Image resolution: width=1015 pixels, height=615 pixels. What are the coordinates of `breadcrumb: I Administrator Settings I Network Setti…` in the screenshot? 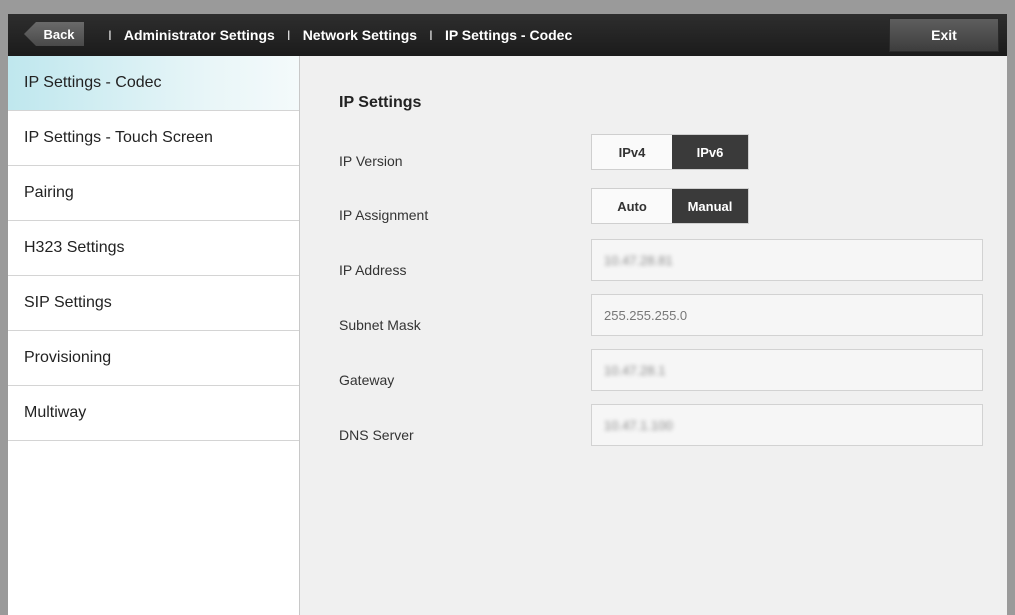 It's located at (334, 35).